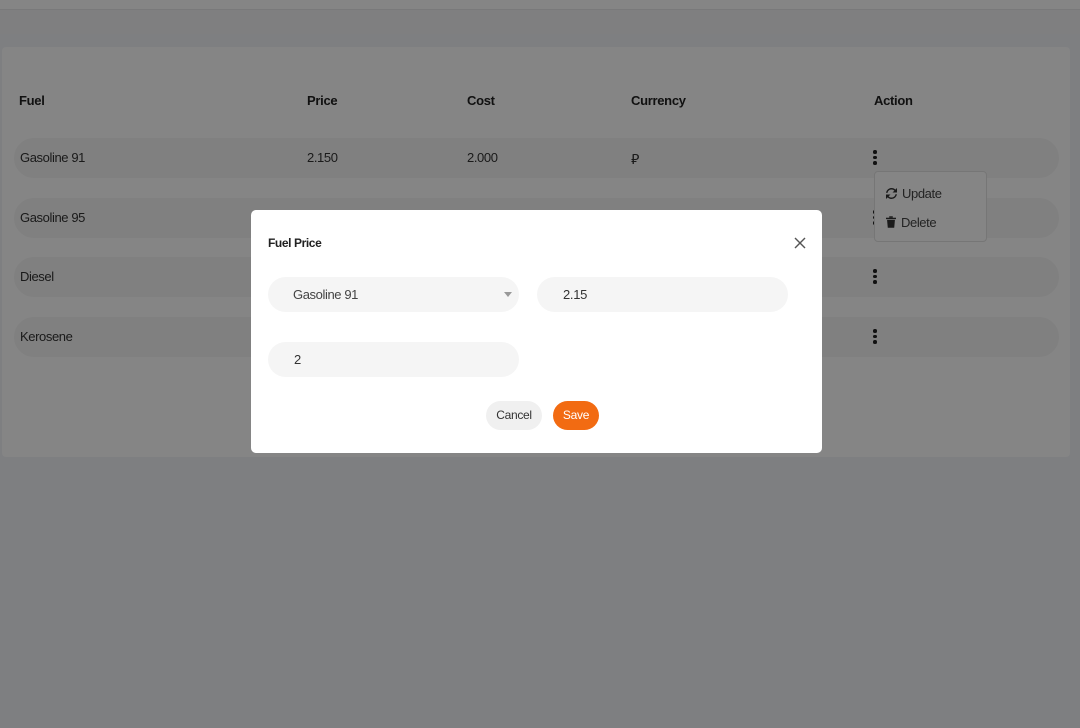  I want to click on cost-field, so click(393, 359).